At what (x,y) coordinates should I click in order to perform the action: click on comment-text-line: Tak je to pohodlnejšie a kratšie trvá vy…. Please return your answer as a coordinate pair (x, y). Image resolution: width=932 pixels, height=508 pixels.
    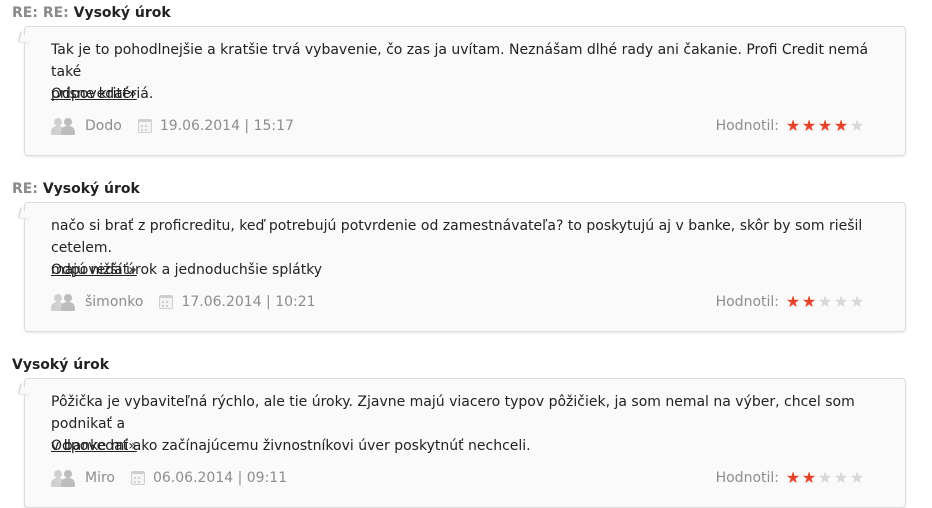
    Looking at the image, I should click on (460, 61).